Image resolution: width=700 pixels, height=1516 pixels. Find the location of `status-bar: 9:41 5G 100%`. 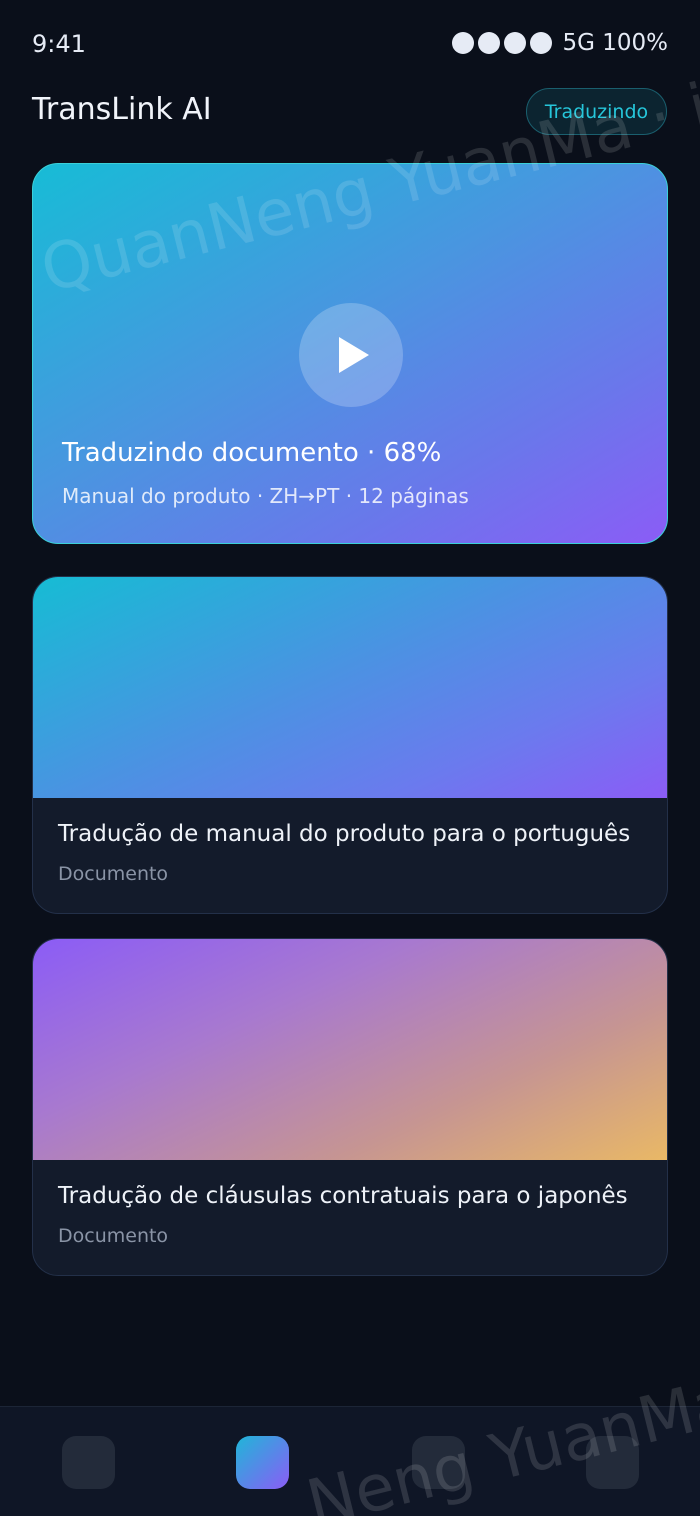

status-bar: 9:41 5G 100% is located at coordinates (350, 45).